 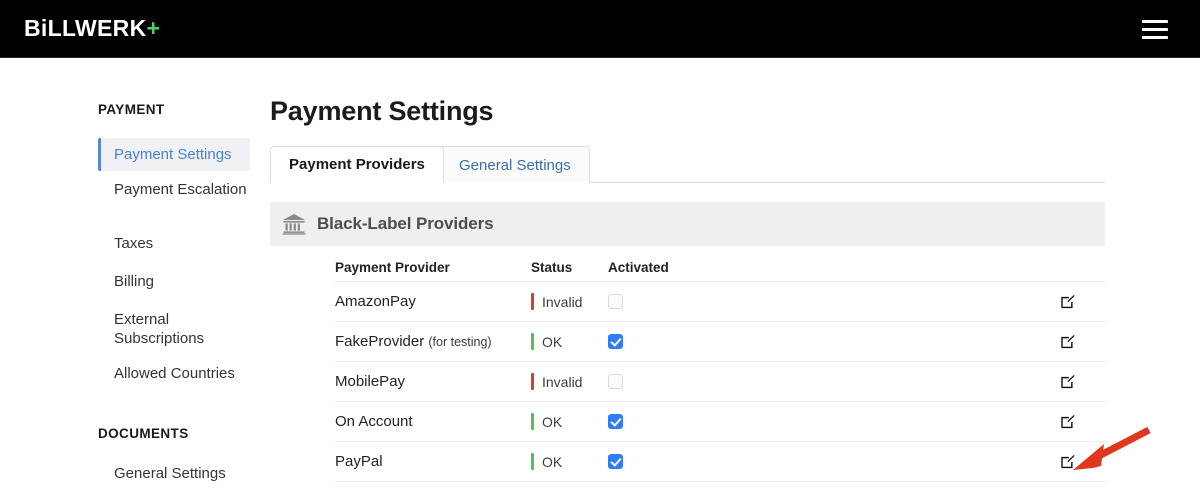 I want to click on sidebar-item-taxes: Taxes, so click(x=174, y=243).